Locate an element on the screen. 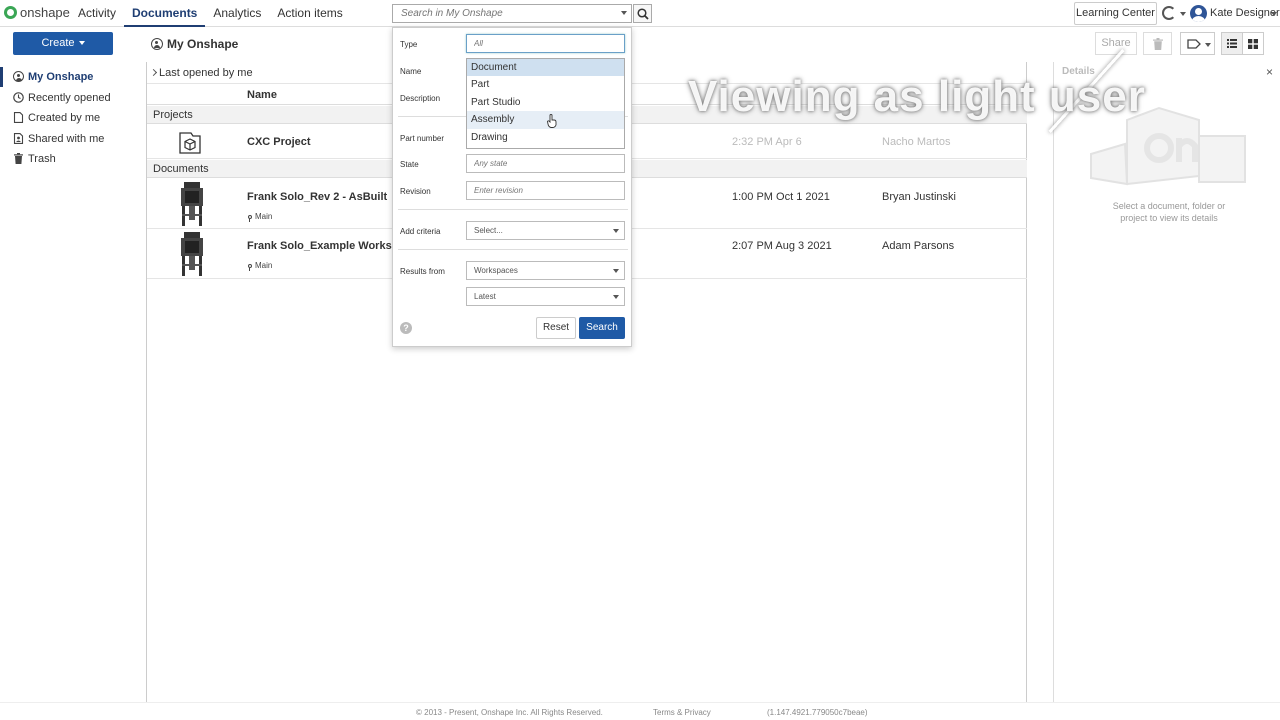 The image size is (1280, 720). sidebar-item-trash: Trash is located at coordinates (73, 159).